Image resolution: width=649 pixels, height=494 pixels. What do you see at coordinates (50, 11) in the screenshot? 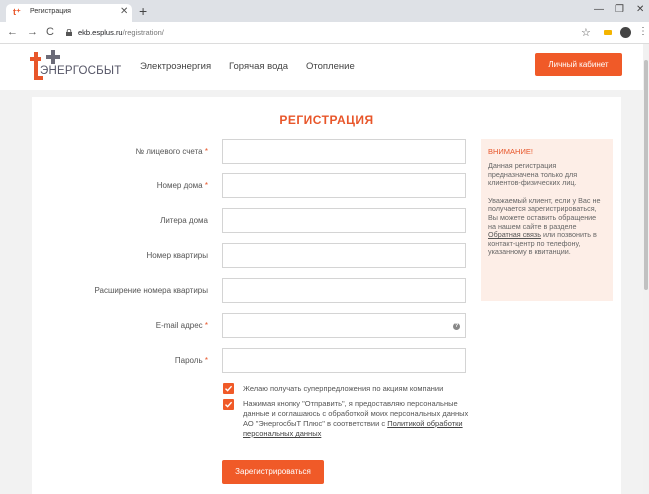
I see `tab-title: Регистрация` at bounding box center [50, 11].